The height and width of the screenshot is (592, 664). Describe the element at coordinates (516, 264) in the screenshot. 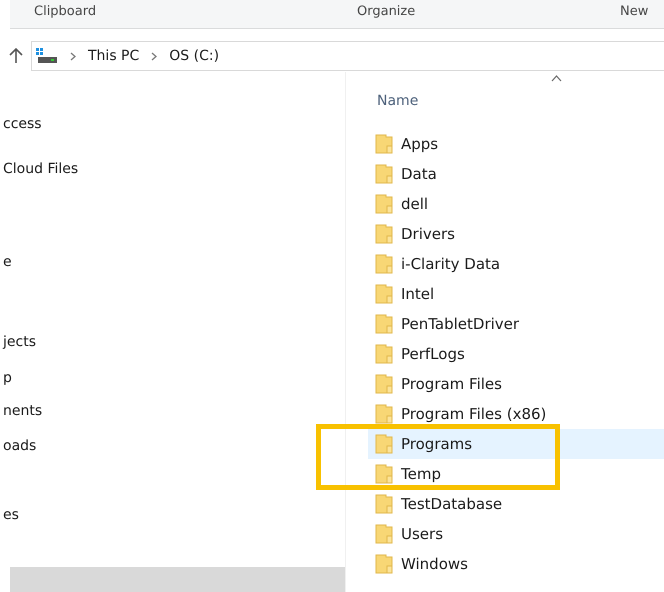

I see `file-row: i-Clarity Data` at that location.